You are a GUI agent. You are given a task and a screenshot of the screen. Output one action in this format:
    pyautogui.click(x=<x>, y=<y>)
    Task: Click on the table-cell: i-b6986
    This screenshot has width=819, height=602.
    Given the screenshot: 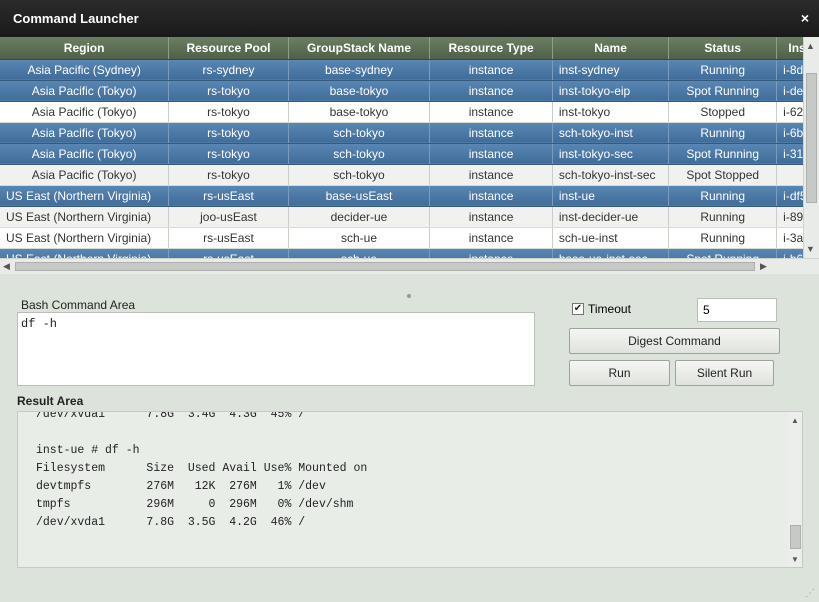 What is the action you would take?
    pyautogui.click(x=789, y=253)
    